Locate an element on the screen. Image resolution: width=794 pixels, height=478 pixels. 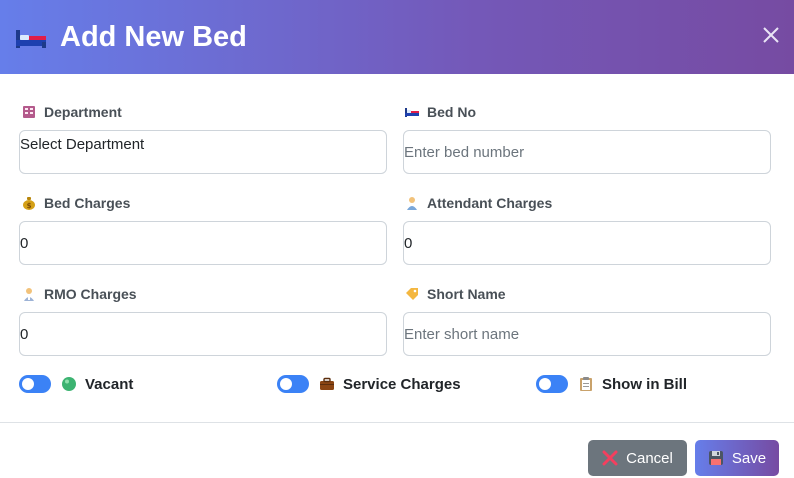
money-bag-icon: $ is located at coordinates (29, 203).